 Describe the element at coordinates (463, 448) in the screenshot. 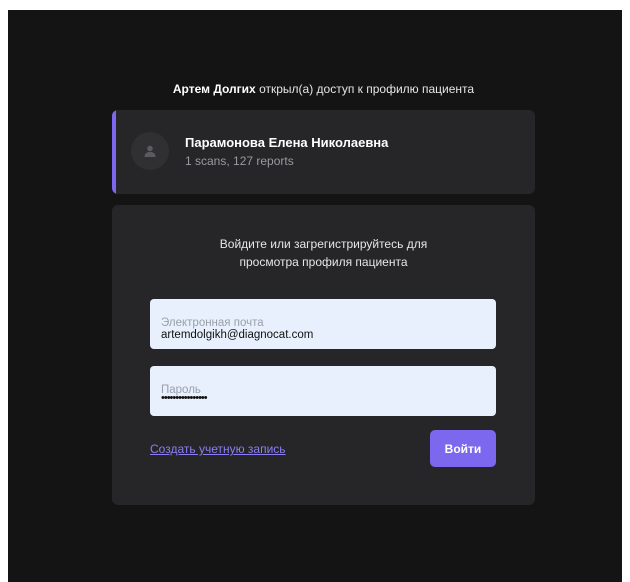

I see `login-button: Войти` at that location.